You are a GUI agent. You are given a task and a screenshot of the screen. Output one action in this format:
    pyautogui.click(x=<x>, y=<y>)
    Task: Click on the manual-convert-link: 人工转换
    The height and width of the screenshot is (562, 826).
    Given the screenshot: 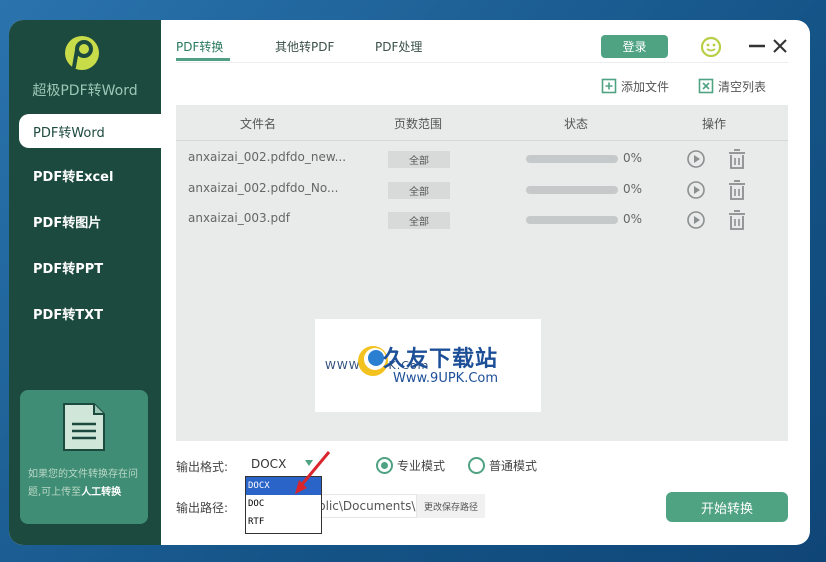 What is the action you would take?
    pyautogui.click(x=101, y=492)
    